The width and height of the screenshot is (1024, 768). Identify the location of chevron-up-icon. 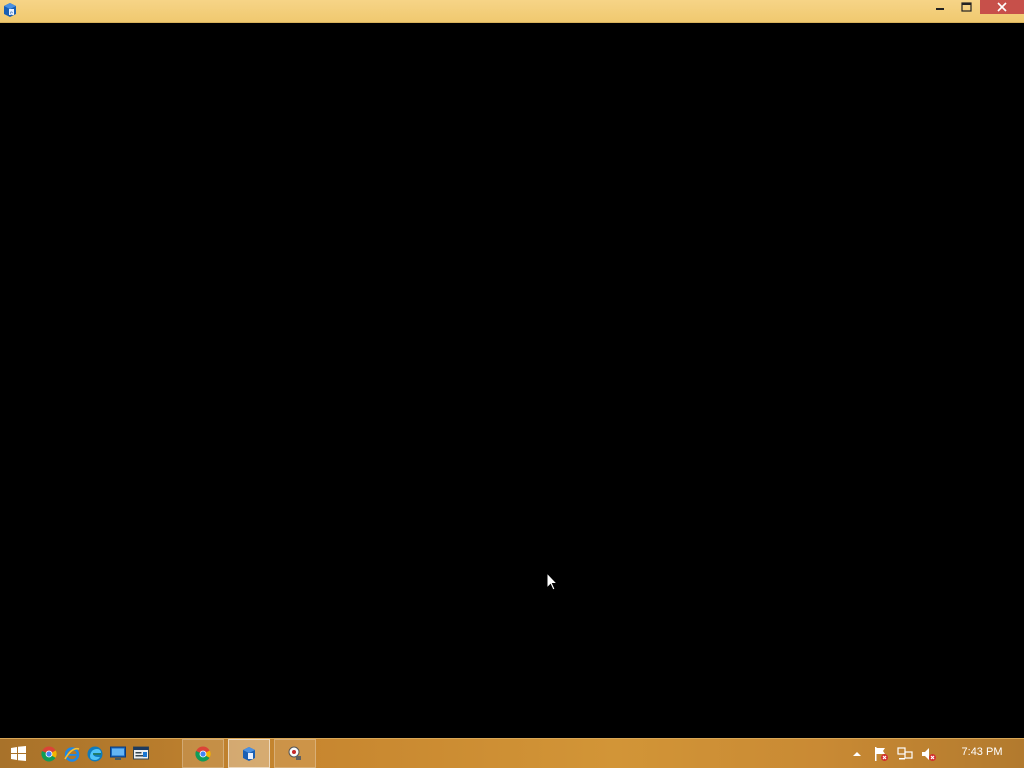
(857, 754).